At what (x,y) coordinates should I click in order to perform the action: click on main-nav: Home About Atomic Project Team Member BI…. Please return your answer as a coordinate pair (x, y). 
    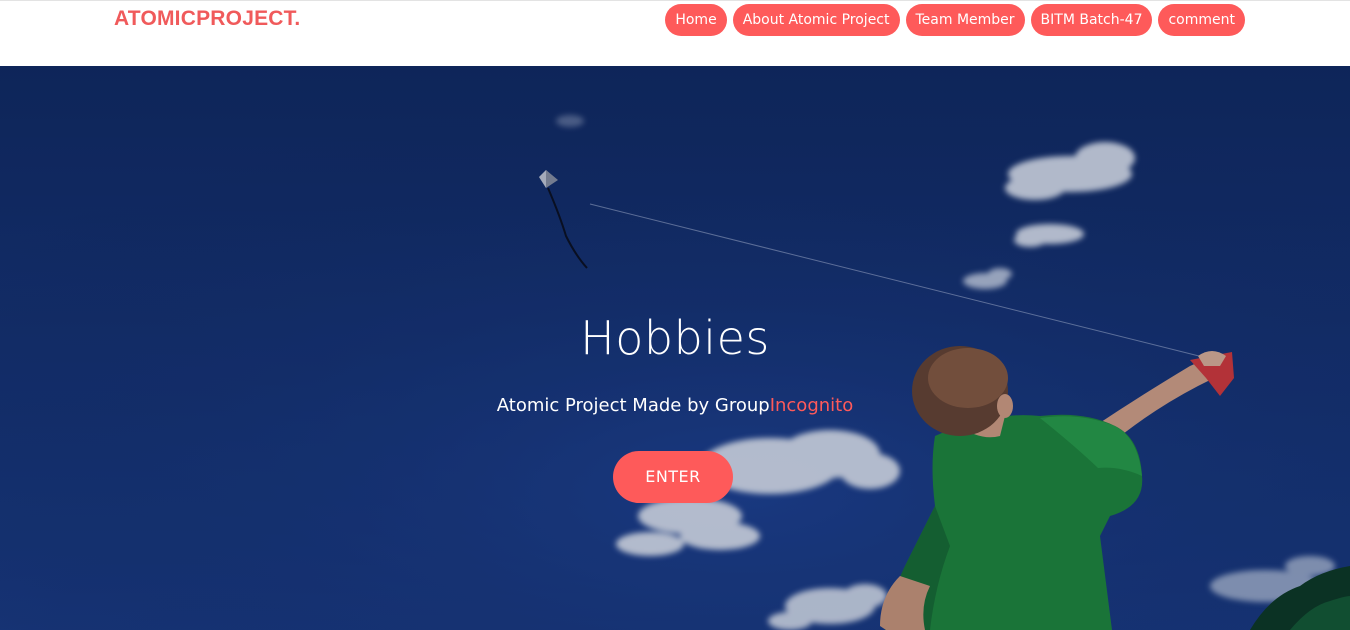
    Looking at the image, I should click on (955, 20).